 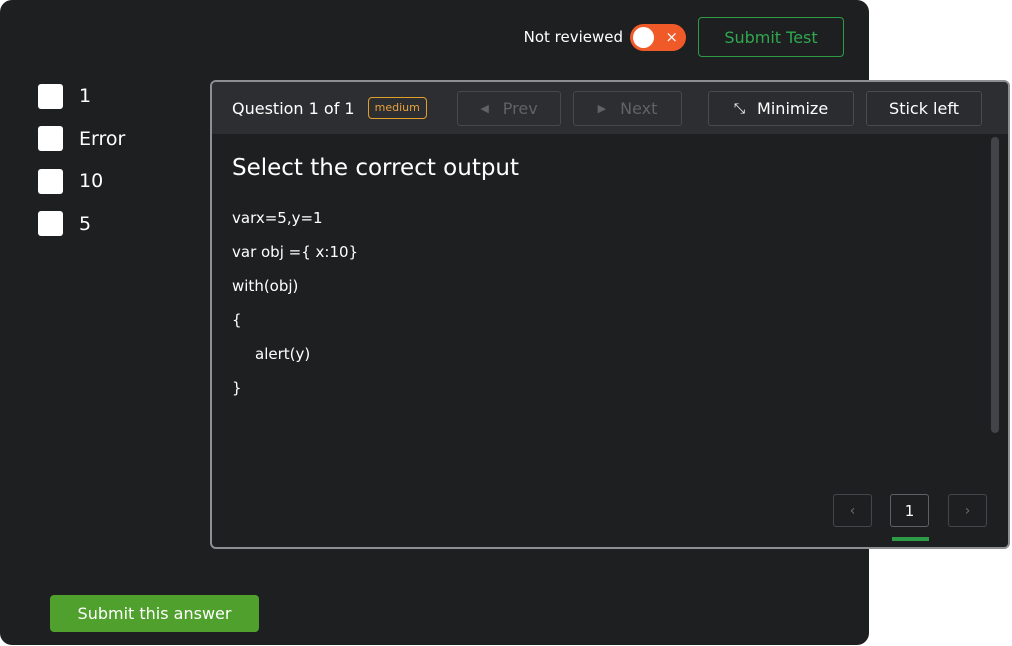 I want to click on submit-test-button: Submit Test, so click(x=771, y=37).